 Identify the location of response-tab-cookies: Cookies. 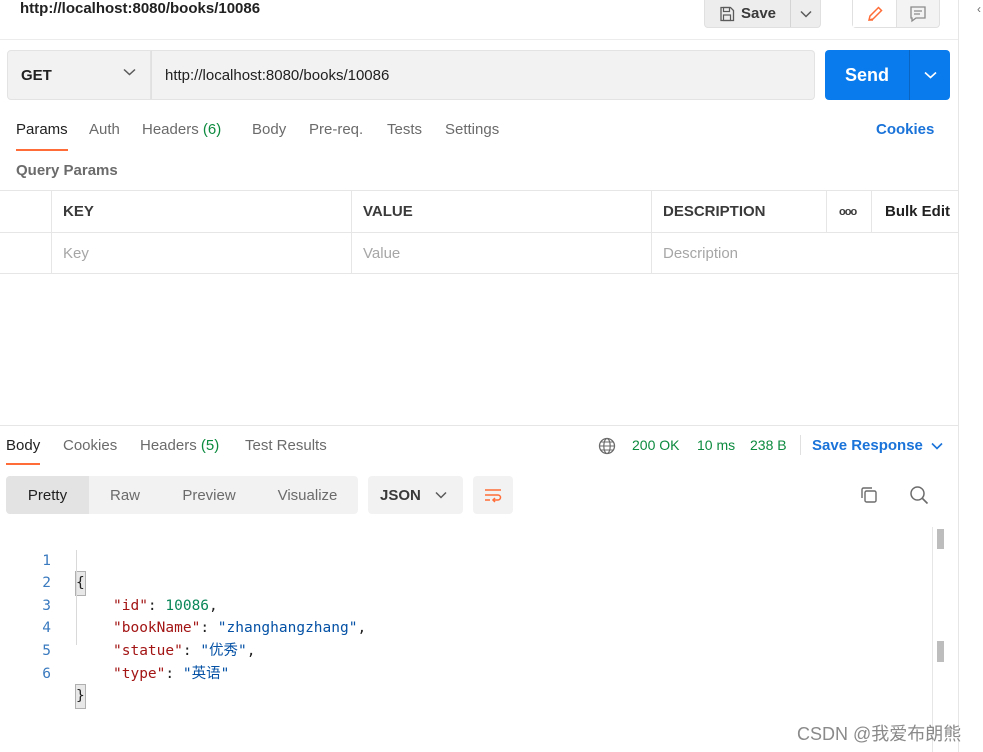
(90, 451).